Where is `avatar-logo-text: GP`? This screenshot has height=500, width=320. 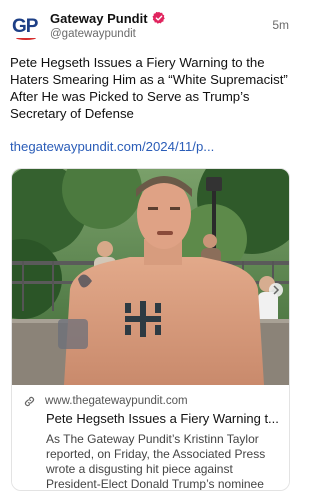 avatar-logo-text: GP is located at coordinates (25, 26).